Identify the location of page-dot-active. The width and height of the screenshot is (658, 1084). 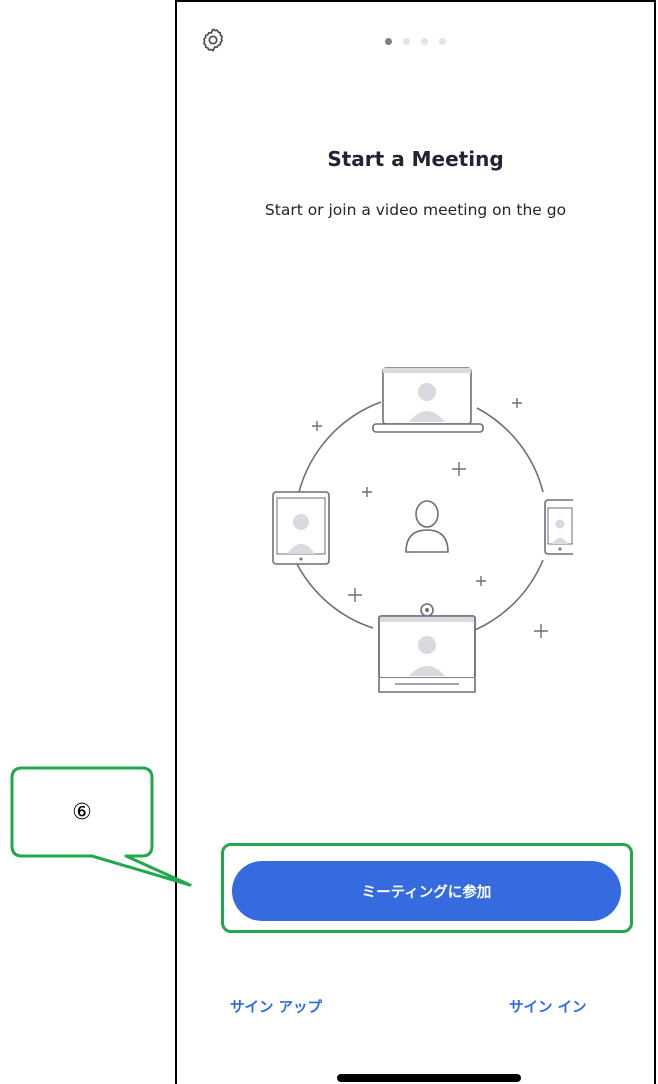
(388, 41).